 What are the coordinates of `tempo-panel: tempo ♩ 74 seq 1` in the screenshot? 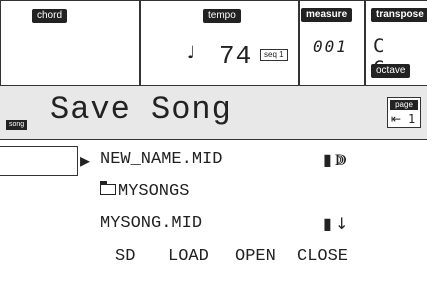 It's located at (219, 43).